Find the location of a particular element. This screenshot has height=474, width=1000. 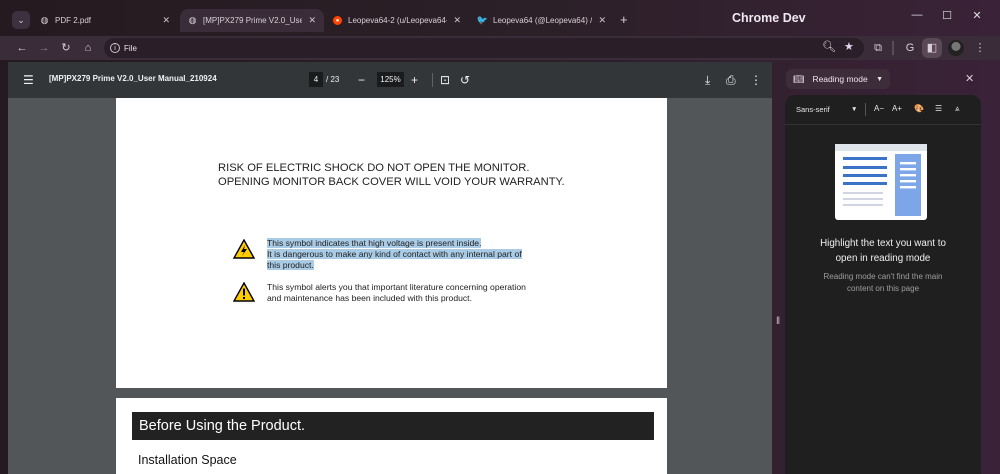

extensions-icon: ⧉ is located at coordinates (878, 48).